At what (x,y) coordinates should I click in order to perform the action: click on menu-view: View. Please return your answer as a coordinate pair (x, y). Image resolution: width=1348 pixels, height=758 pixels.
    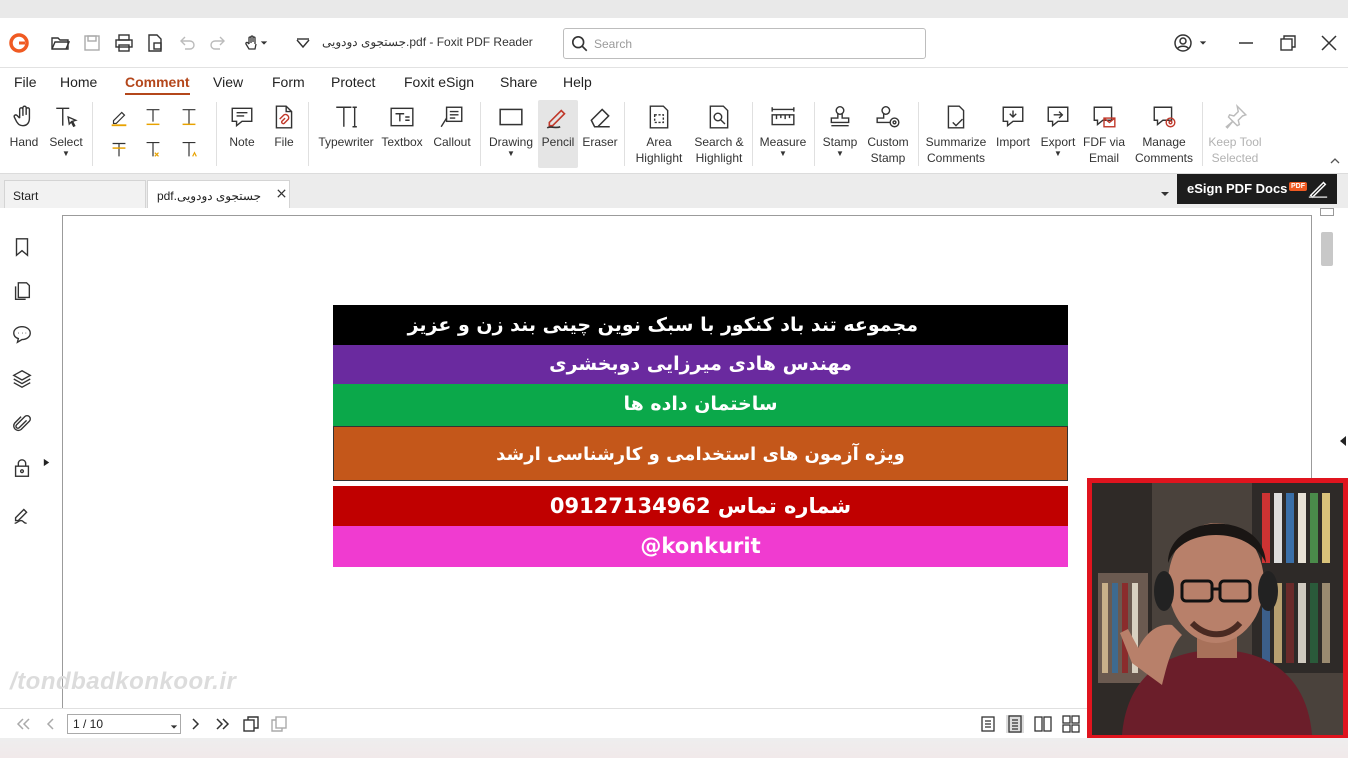
    Looking at the image, I should click on (228, 82).